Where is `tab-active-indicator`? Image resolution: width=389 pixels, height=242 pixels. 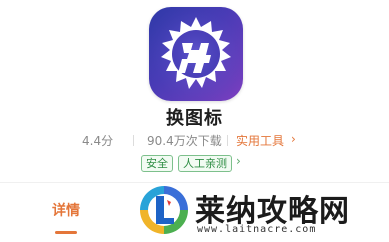
tab-active-indicator is located at coordinates (66, 232).